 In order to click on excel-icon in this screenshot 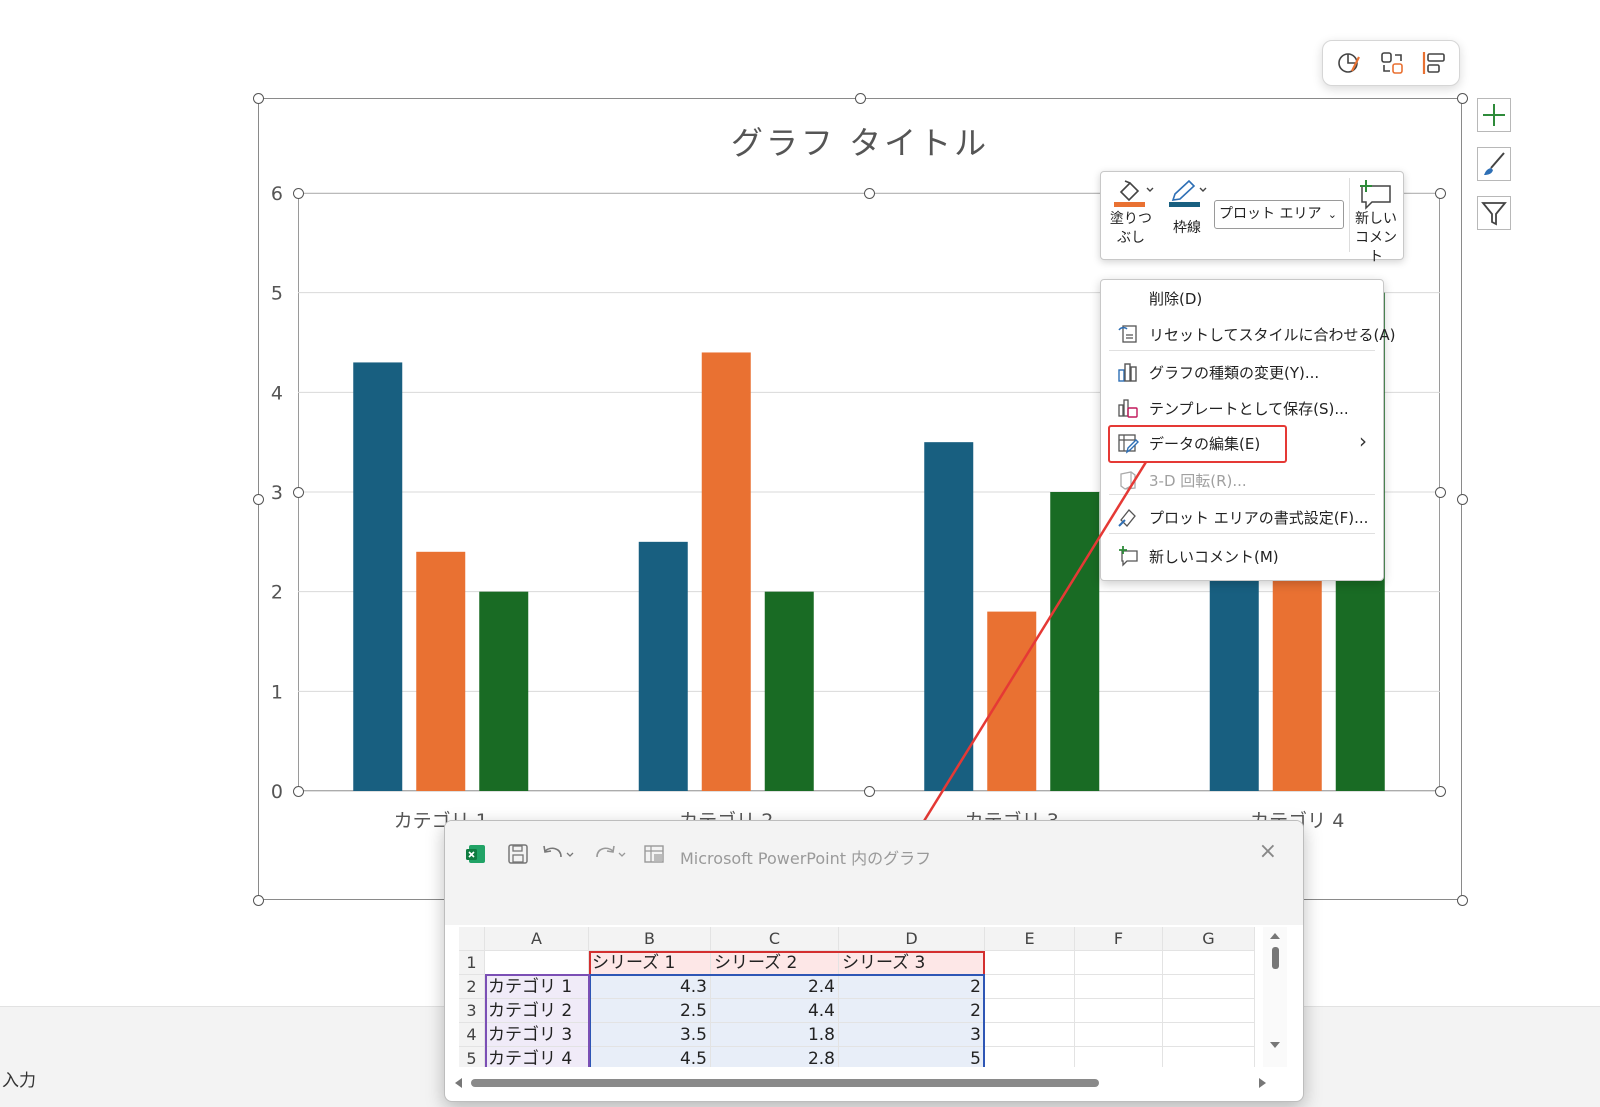, I will do `click(476, 854)`.